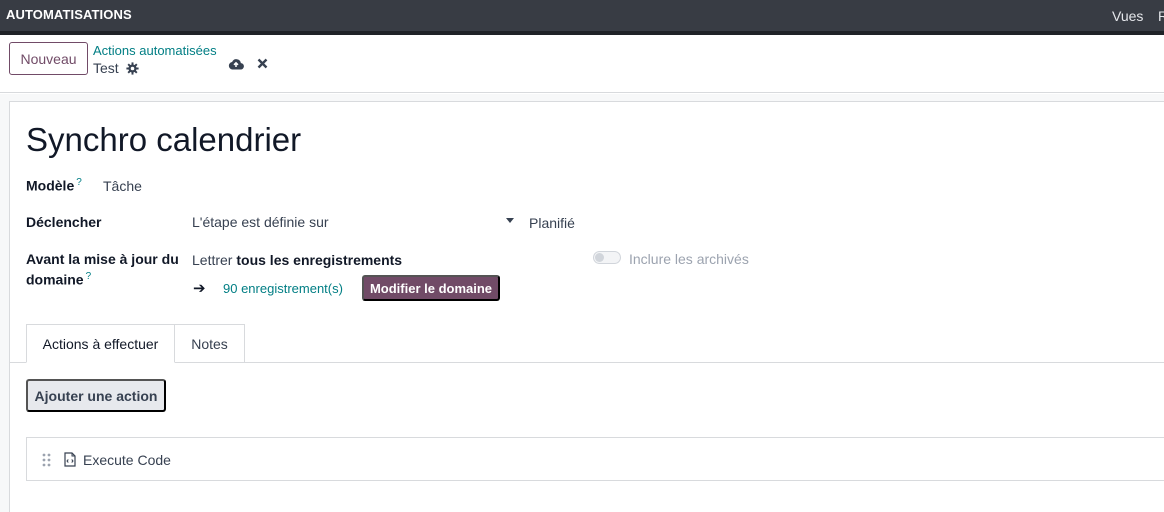 The image size is (1164, 512). I want to click on trigger-select-value: L'étape est définie sur, so click(260, 222).